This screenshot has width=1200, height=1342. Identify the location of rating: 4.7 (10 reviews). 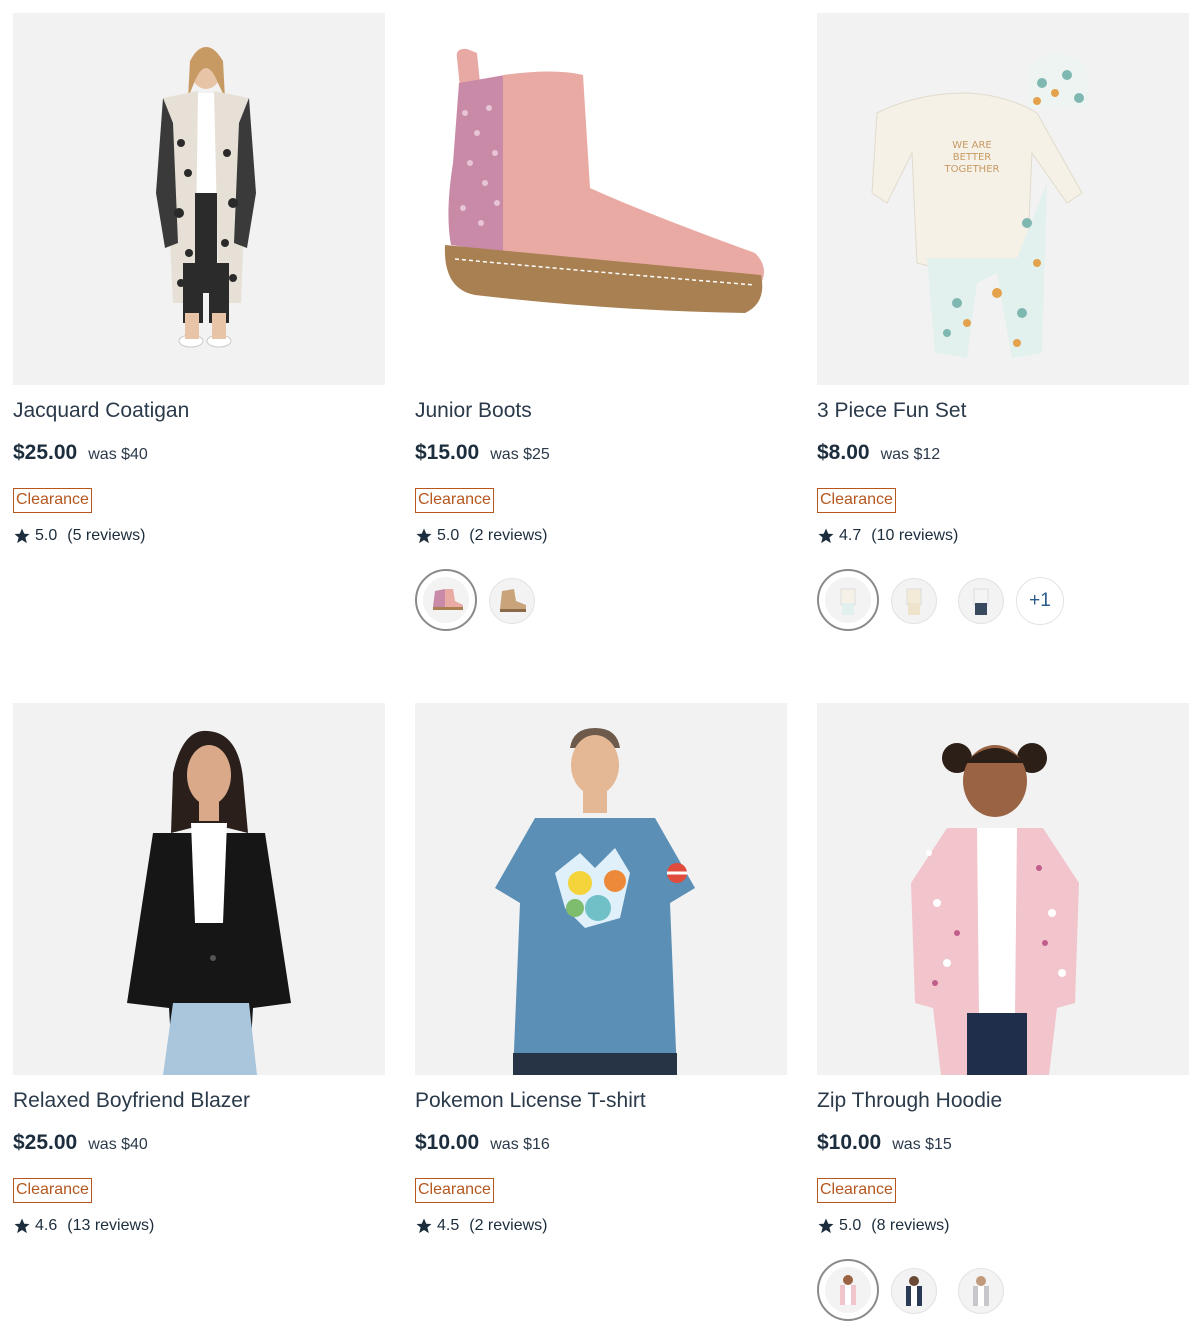
(887, 536).